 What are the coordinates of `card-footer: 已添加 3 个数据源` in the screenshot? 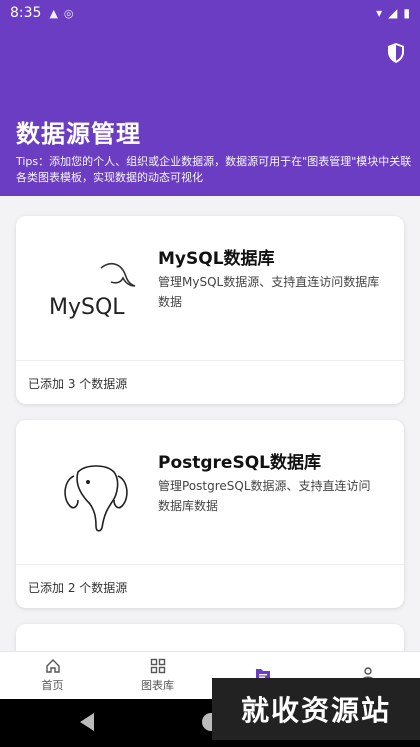 It's located at (78, 384).